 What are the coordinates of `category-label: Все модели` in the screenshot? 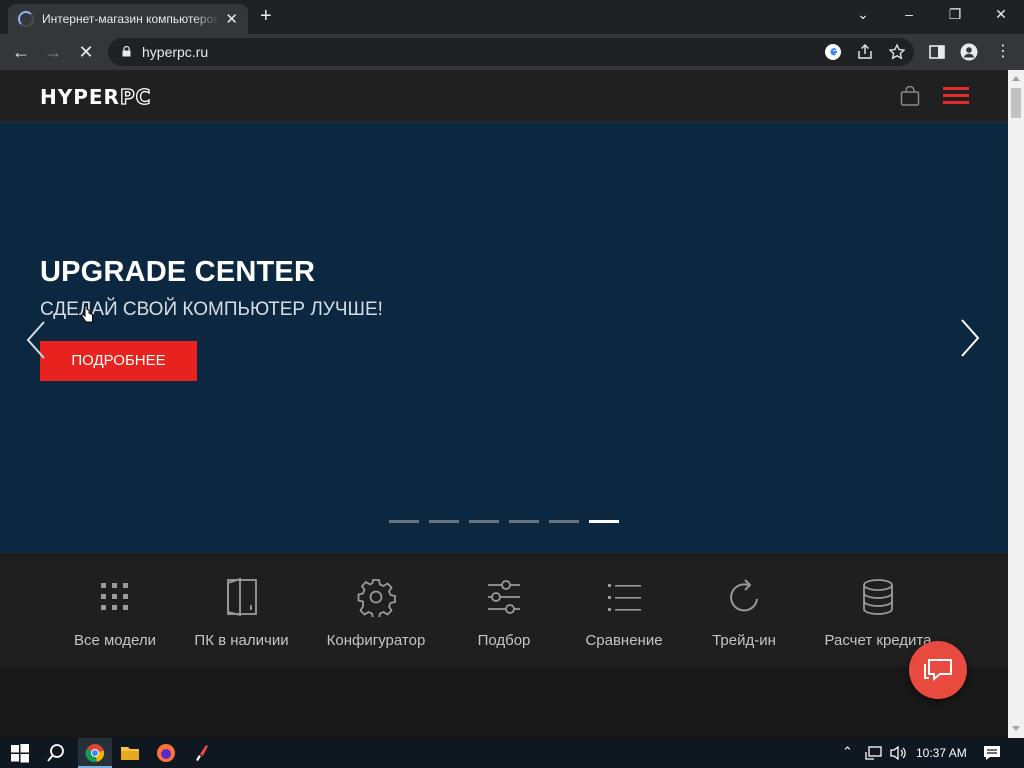 It's located at (115, 640).